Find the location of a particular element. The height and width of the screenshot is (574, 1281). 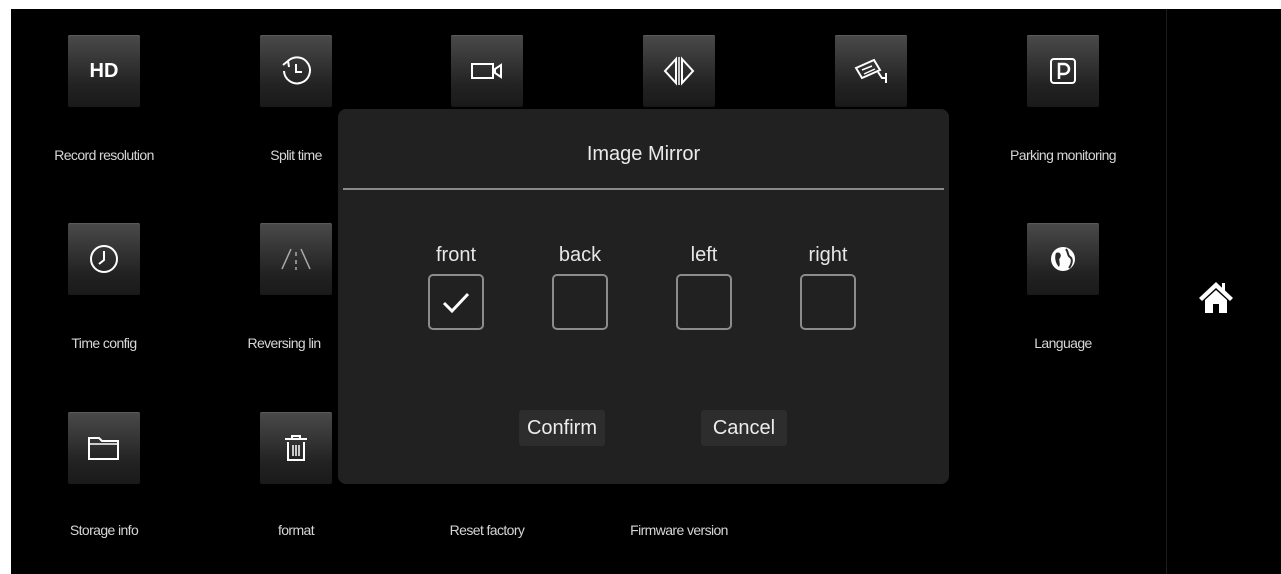

reversing-line-label: Reversing lin is located at coordinates (284, 343).